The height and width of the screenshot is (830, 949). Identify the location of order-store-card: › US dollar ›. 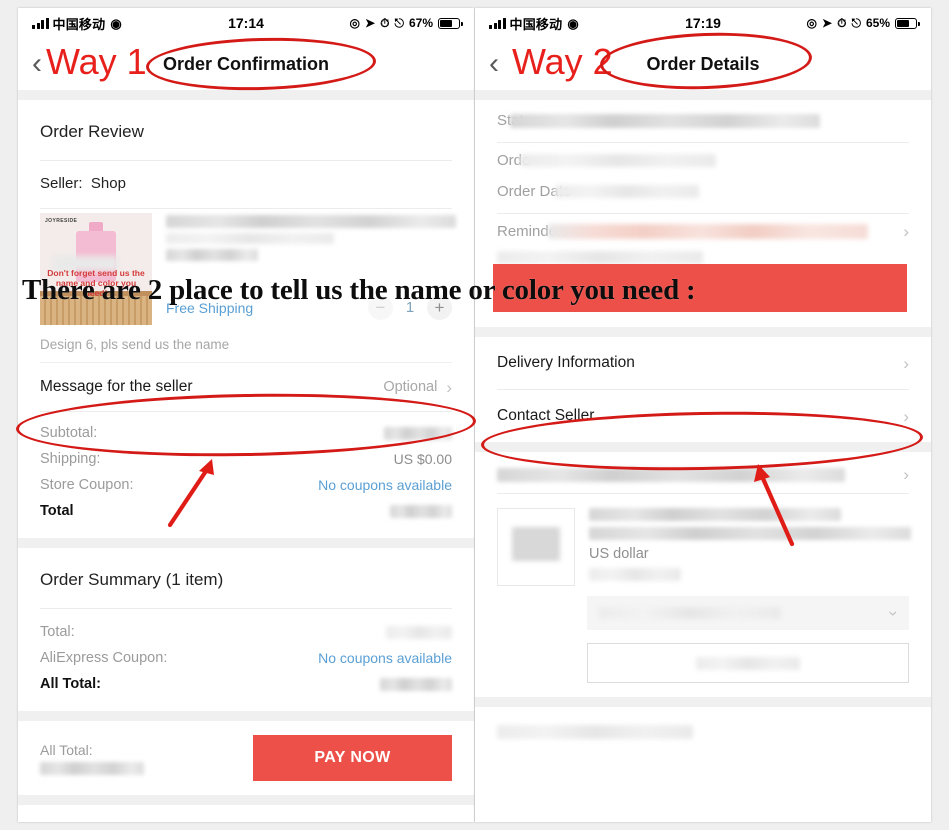
(703, 567).